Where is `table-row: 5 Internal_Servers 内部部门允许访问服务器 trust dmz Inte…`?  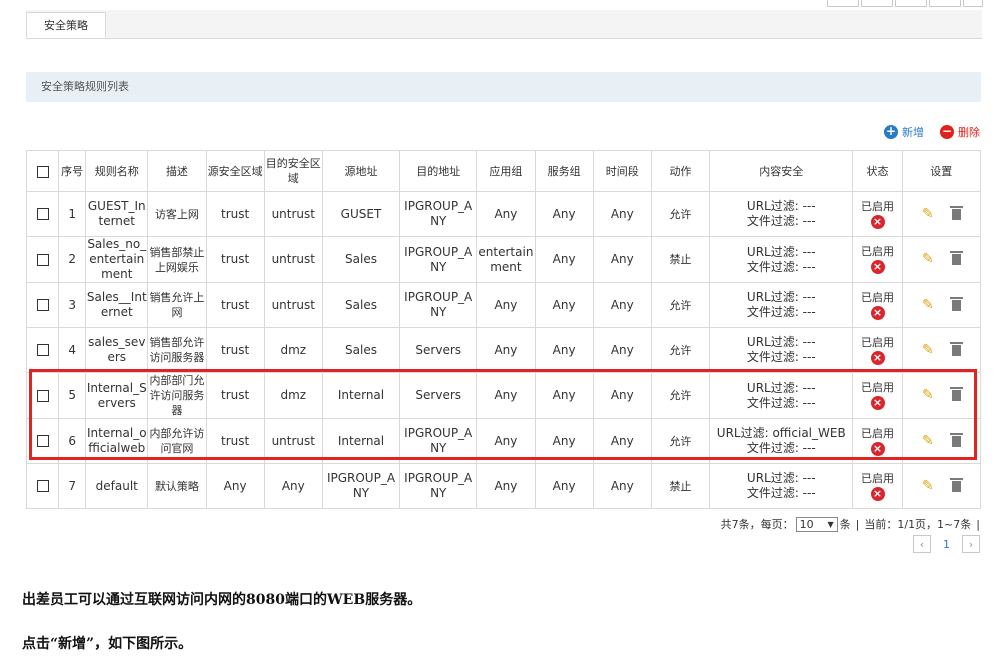 table-row: 5 Internal_Servers 内部部门允许访问服务器 trust dmz Inte… is located at coordinates (503, 395).